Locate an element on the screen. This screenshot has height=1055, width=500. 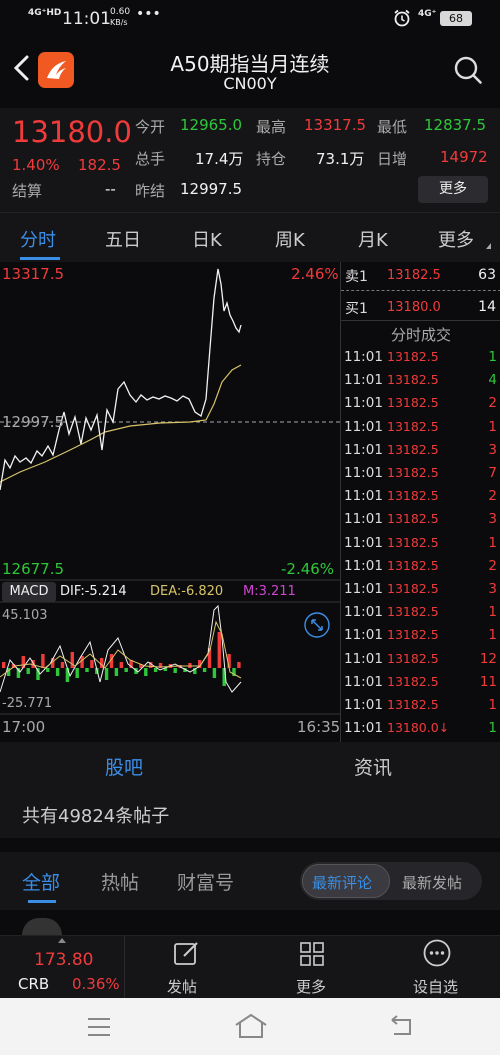
status-bar: 4G⁺HD 11:01 0.60 KB/s ••• 4G⁺ 68 is located at coordinates (250, 18).